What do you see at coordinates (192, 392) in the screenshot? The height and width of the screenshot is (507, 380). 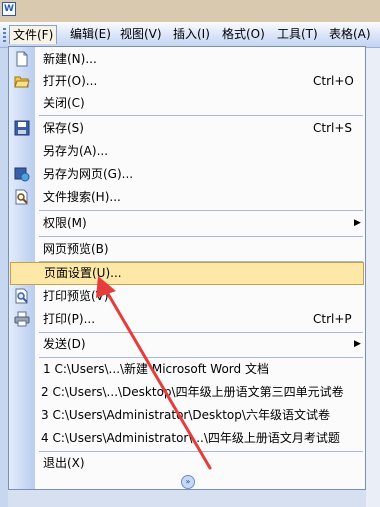 I see `menu-item-label: 2 C:\Users\...\Desktop\四年级上册语文第三四单元试卷` at bounding box center [192, 392].